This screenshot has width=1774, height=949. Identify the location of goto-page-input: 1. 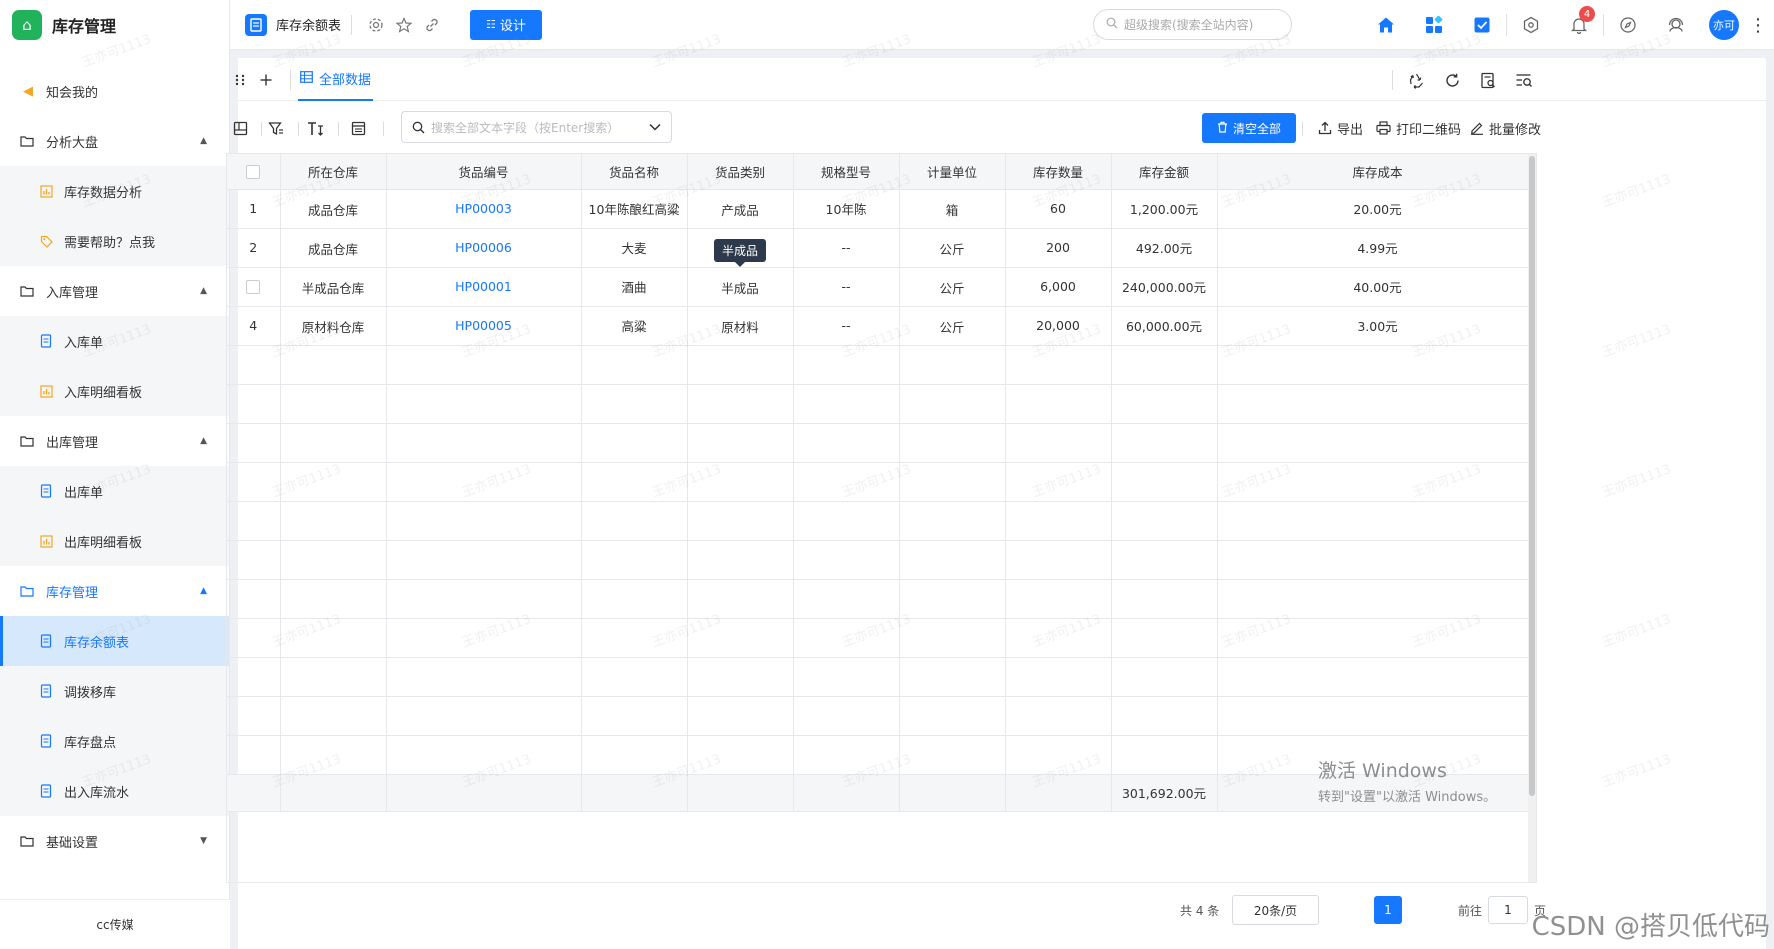
(1508, 910).